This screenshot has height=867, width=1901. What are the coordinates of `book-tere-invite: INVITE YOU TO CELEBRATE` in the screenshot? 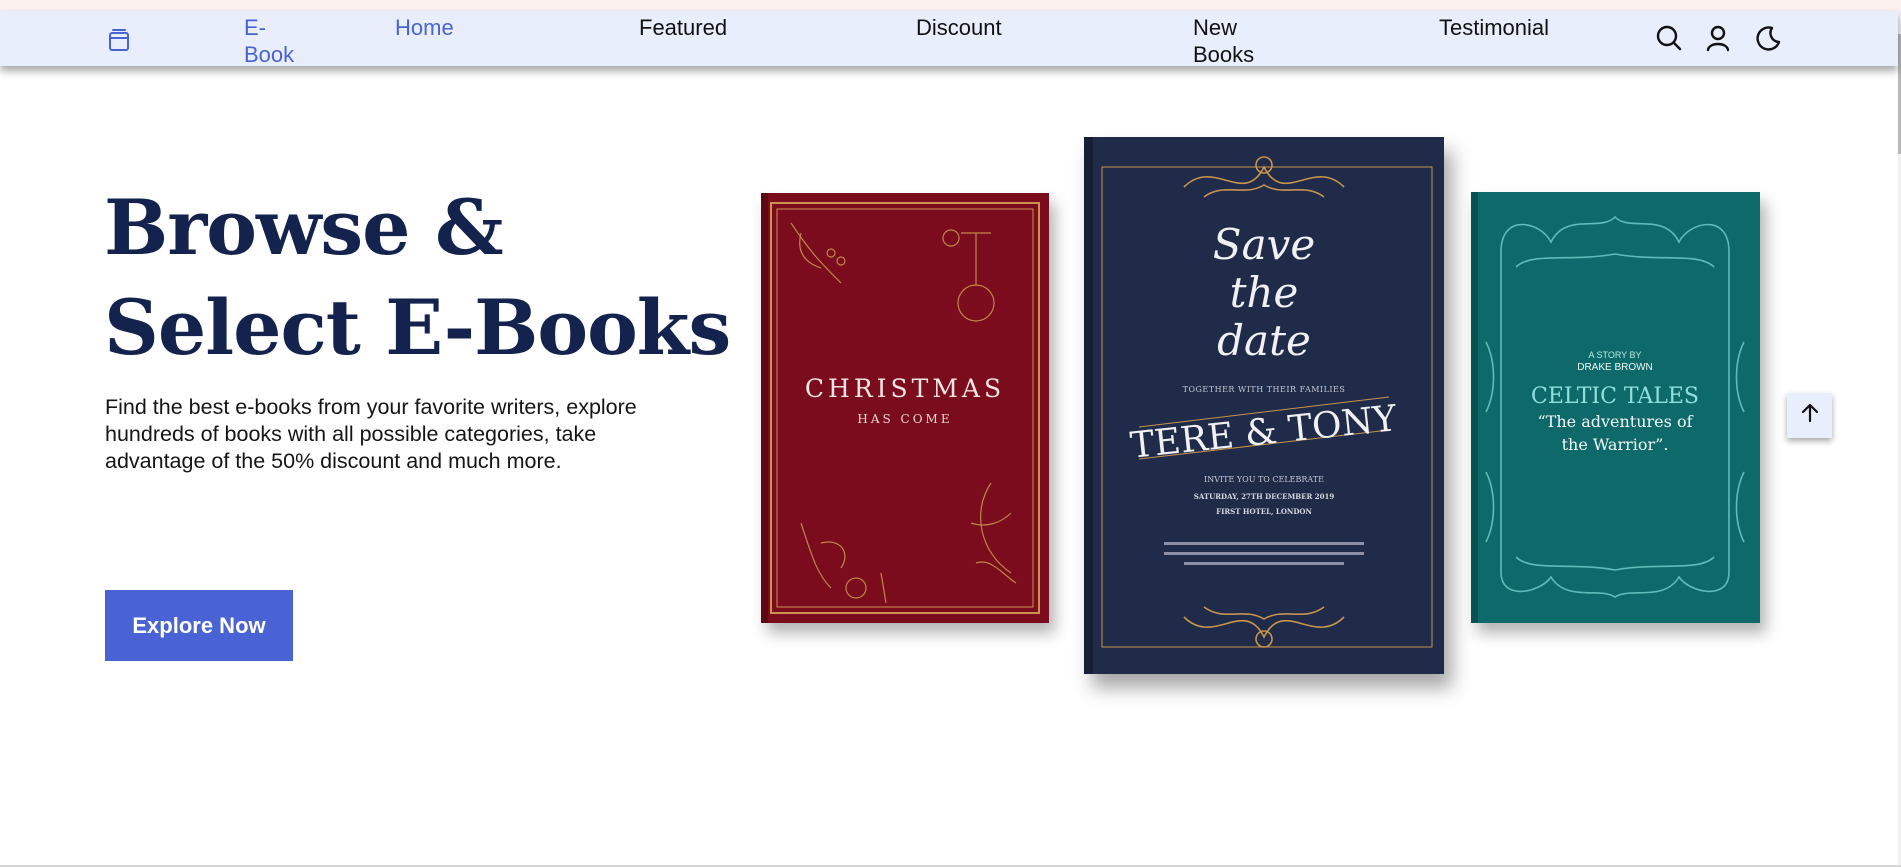 It's located at (1264, 479).